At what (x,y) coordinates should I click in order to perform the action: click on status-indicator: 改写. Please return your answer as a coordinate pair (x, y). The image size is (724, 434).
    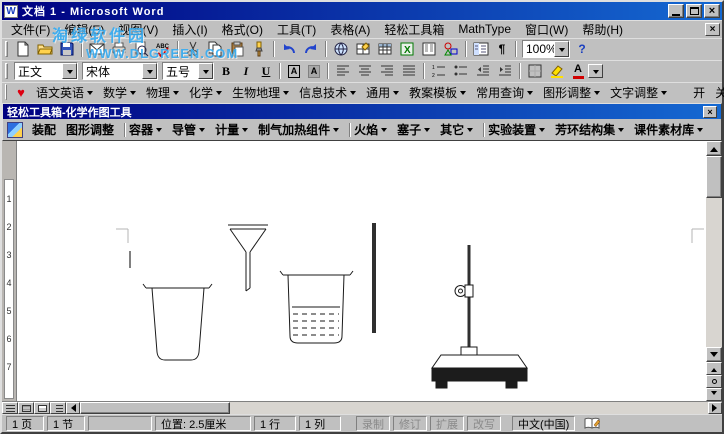
    Looking at the image, I should click on (484, 423).